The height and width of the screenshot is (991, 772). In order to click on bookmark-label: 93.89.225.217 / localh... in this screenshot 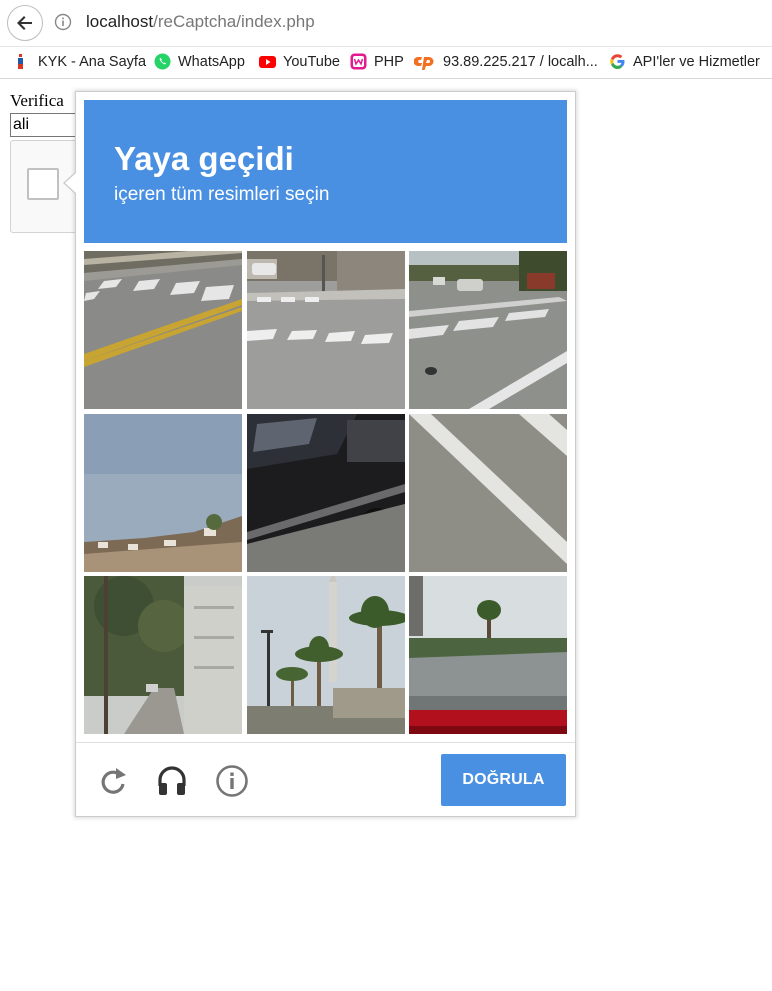, I will do `click(520, 61)`.